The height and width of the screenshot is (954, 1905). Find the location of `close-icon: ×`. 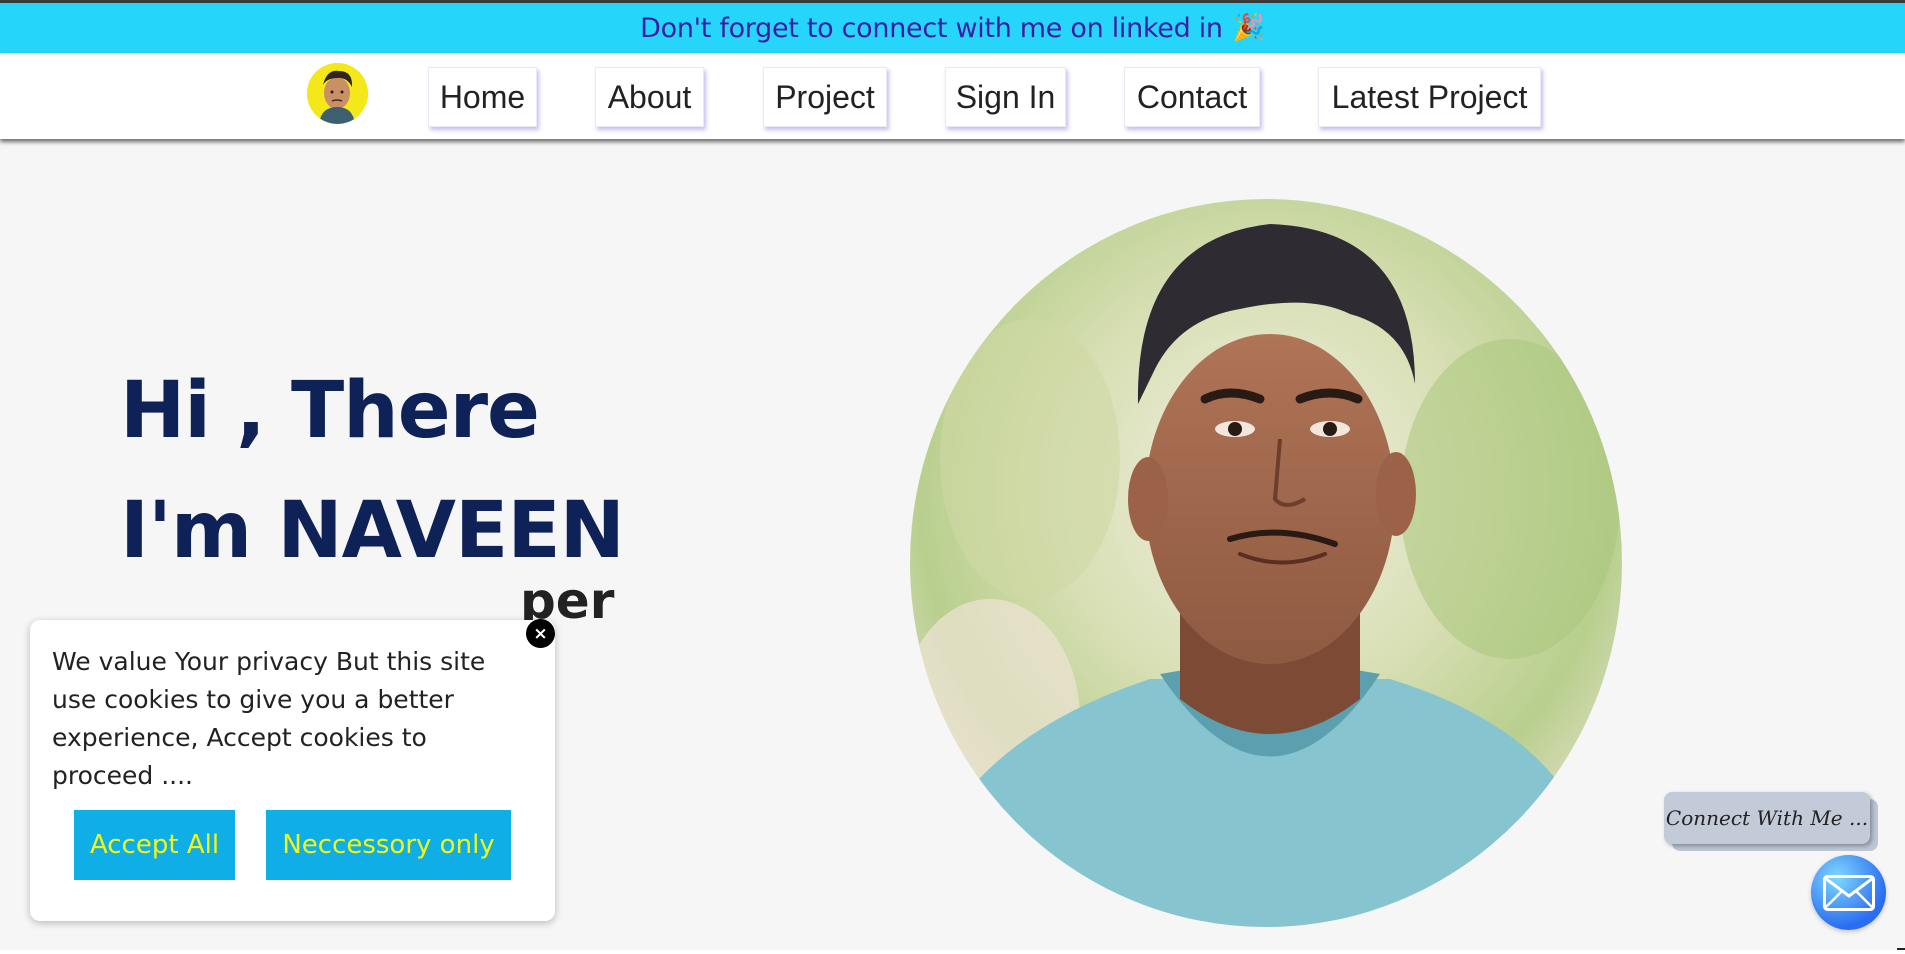

close-icon: × is located at coordinates (540, 633).